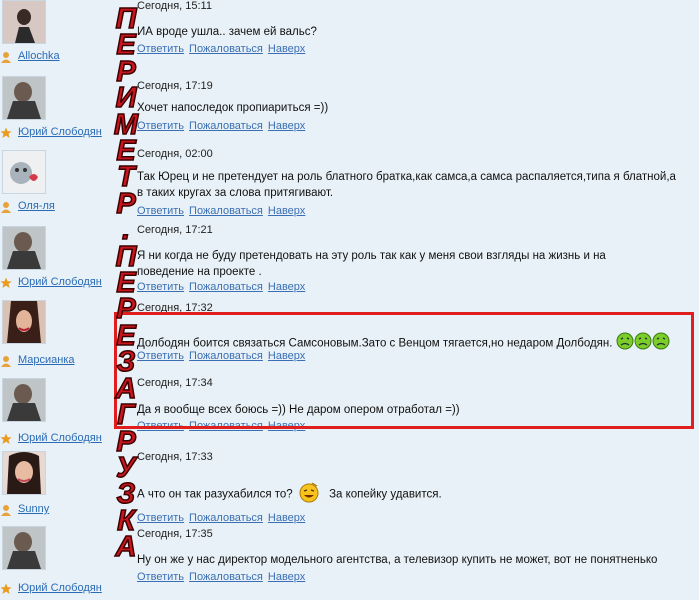 The image size is (699, 600). I want to click on overlay-letter: Г, so click(125, 415).